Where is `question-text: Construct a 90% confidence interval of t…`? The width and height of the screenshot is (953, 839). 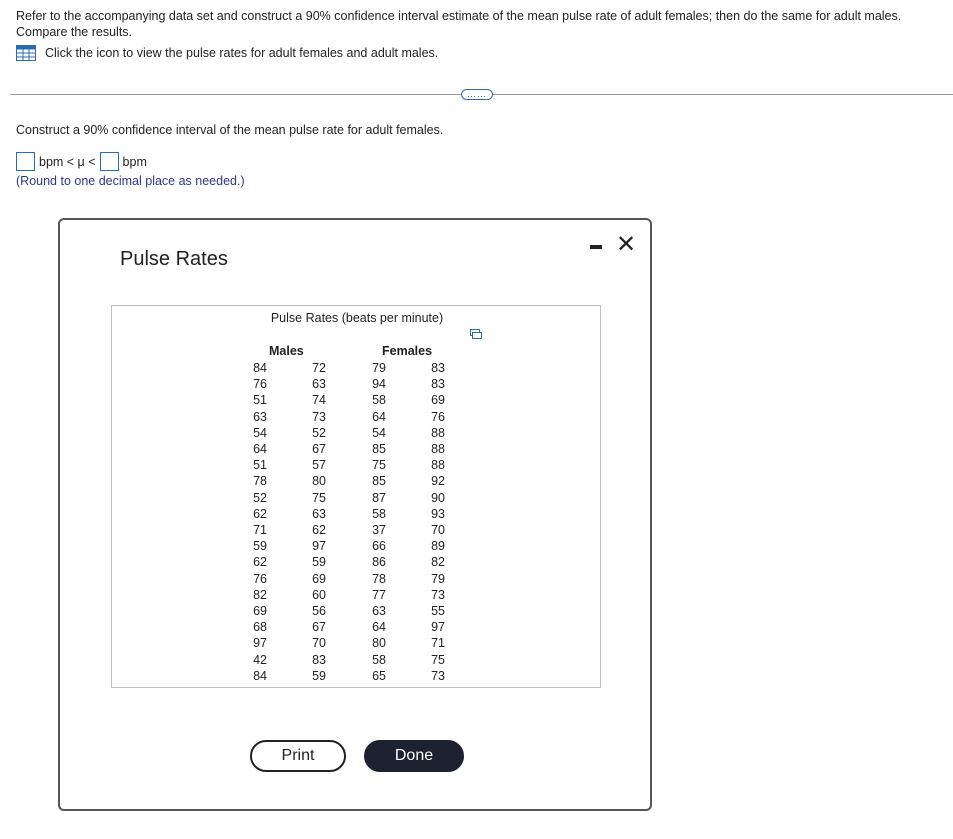 question-text: Construct a 90% confidence interval of t… is located at coordinates (230, 130).